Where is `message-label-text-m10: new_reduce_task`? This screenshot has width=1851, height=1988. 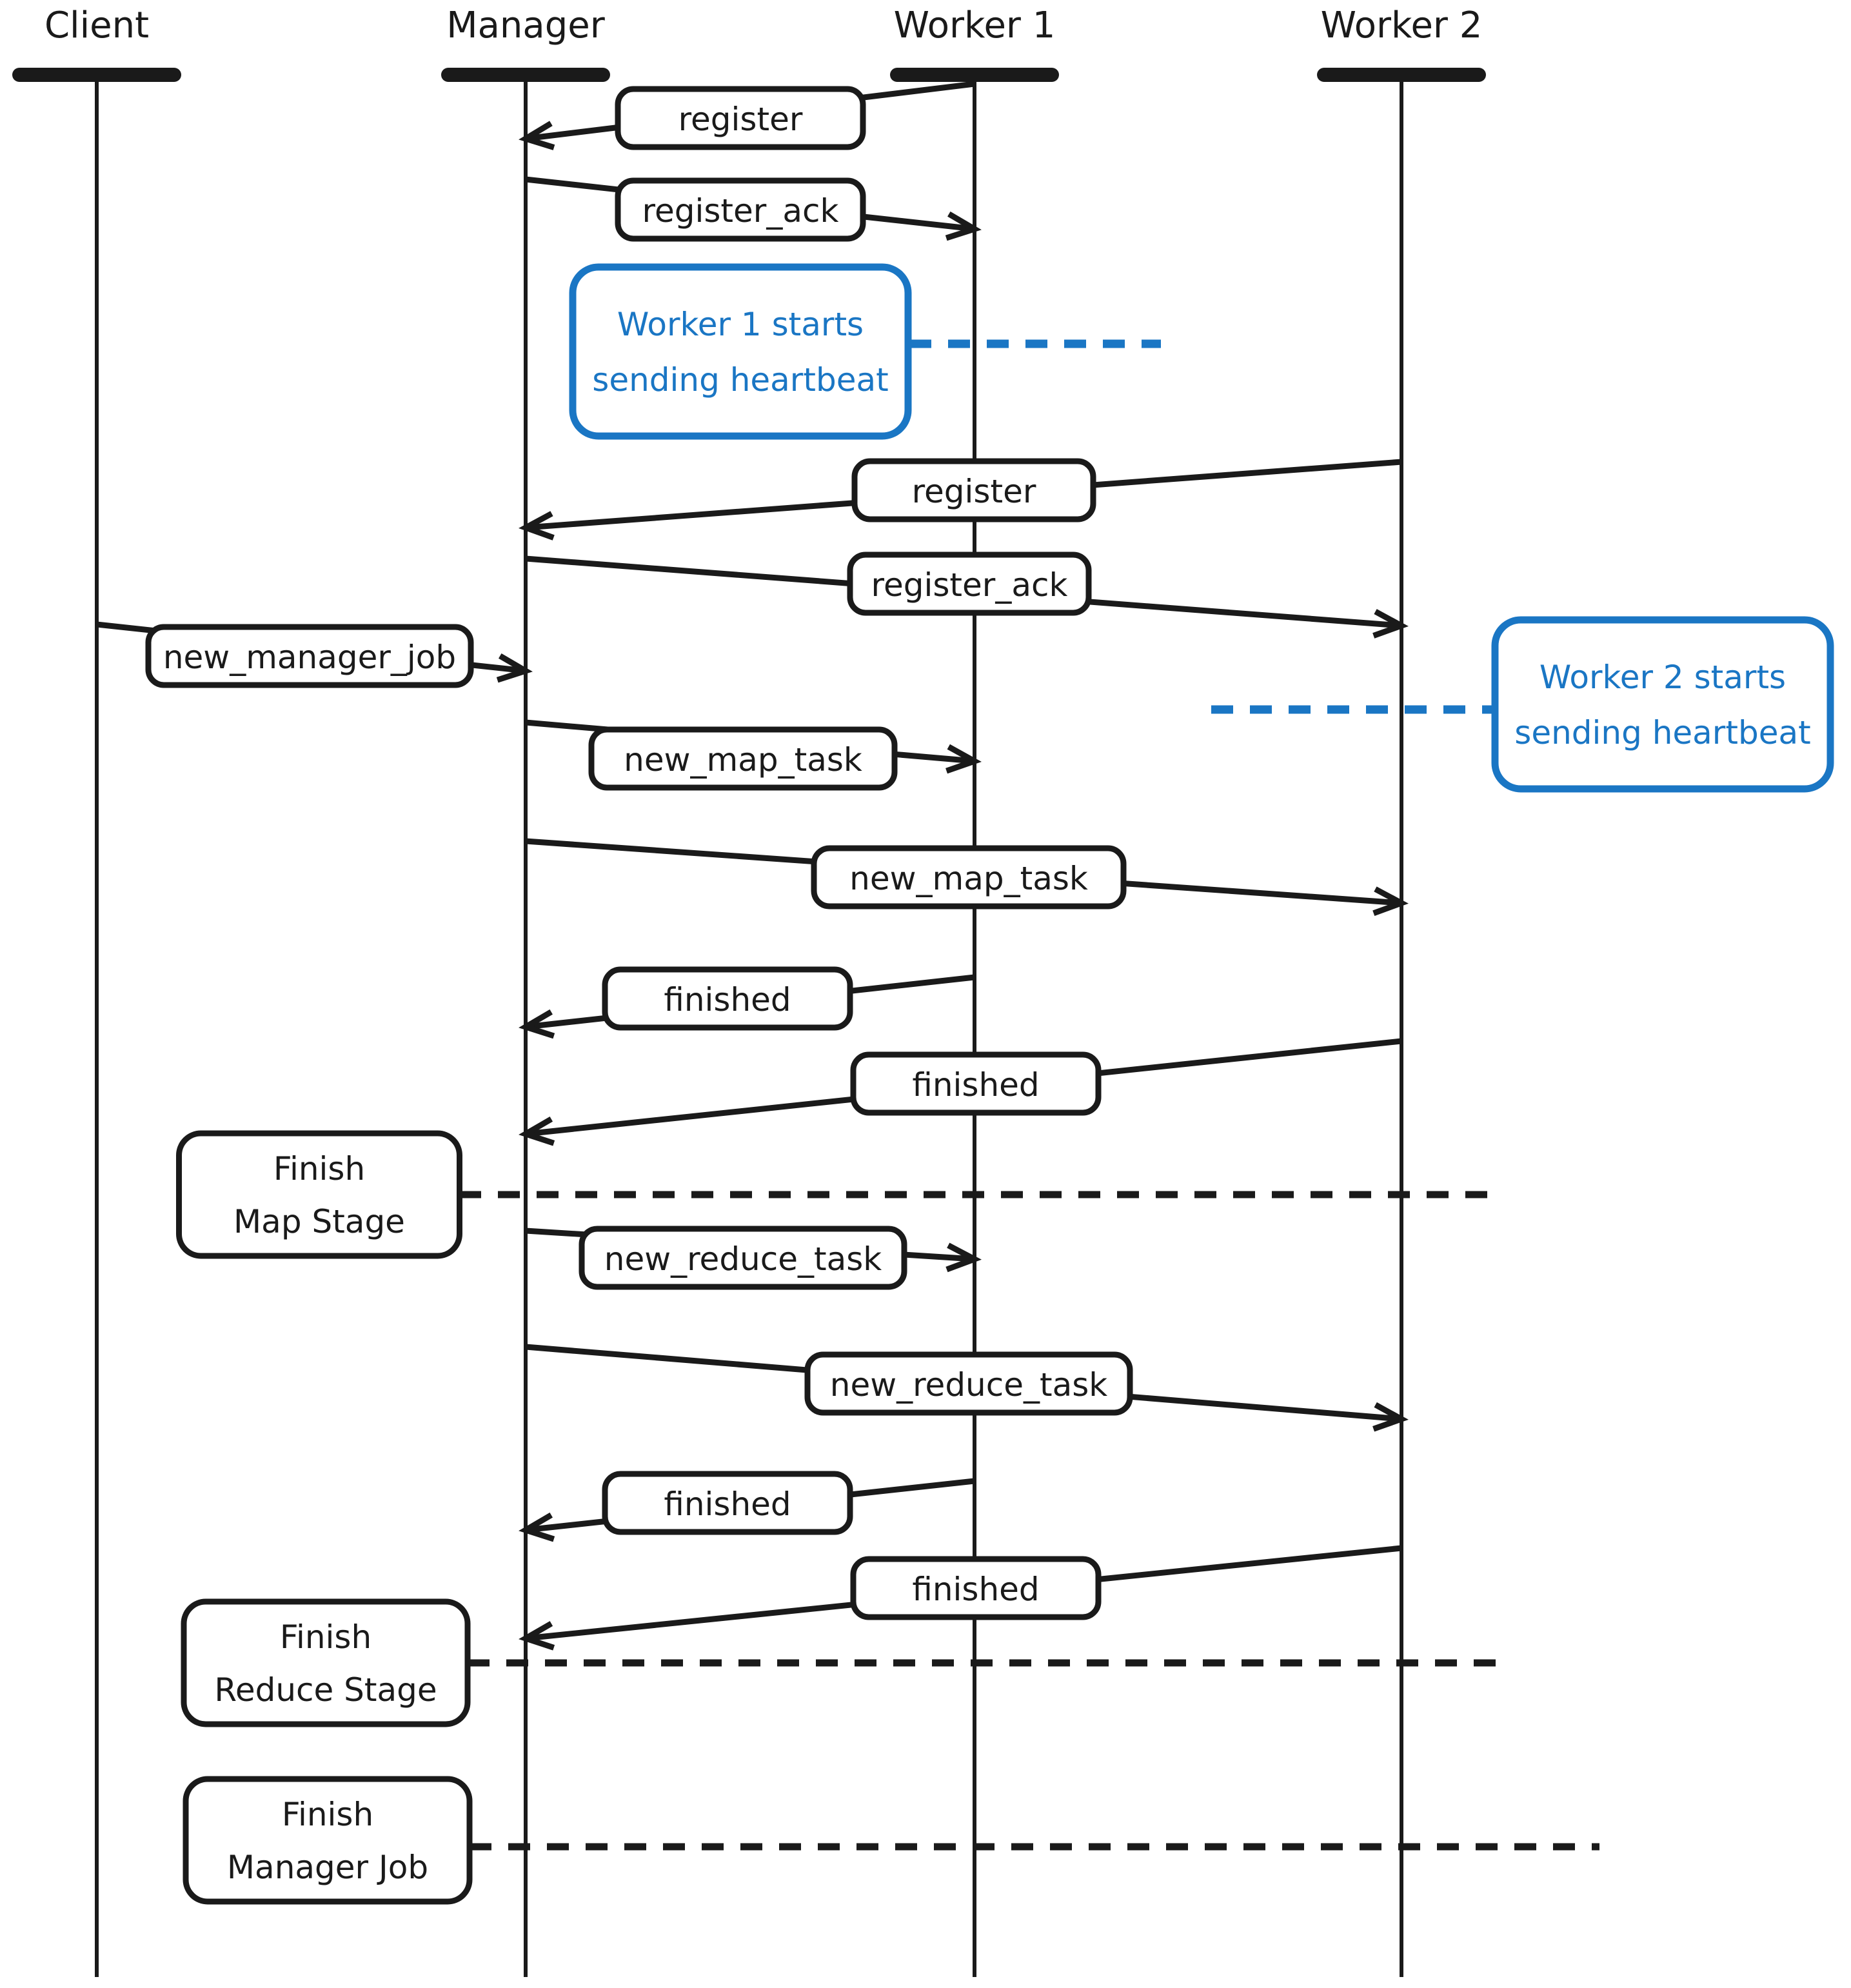 message-label-text-m10: new_reduce_task is located at coordinates (743, 1259).